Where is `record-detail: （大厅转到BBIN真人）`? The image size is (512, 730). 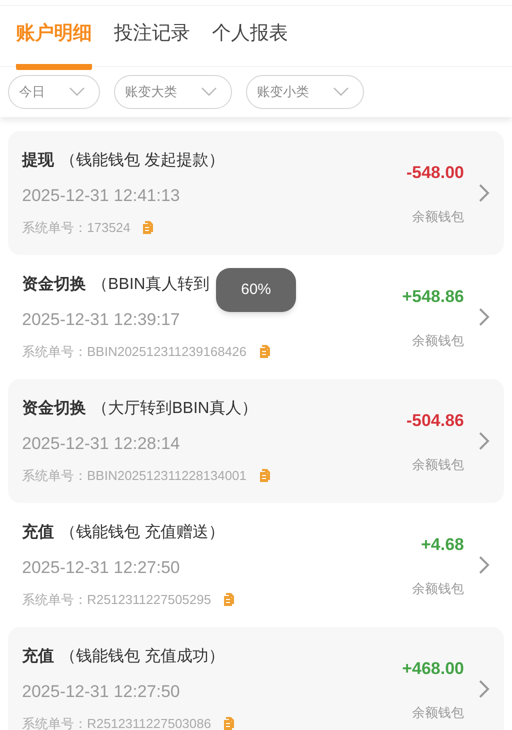
record-detail: （大厅转到BBIN真人） is located at coordinates (175, 408).